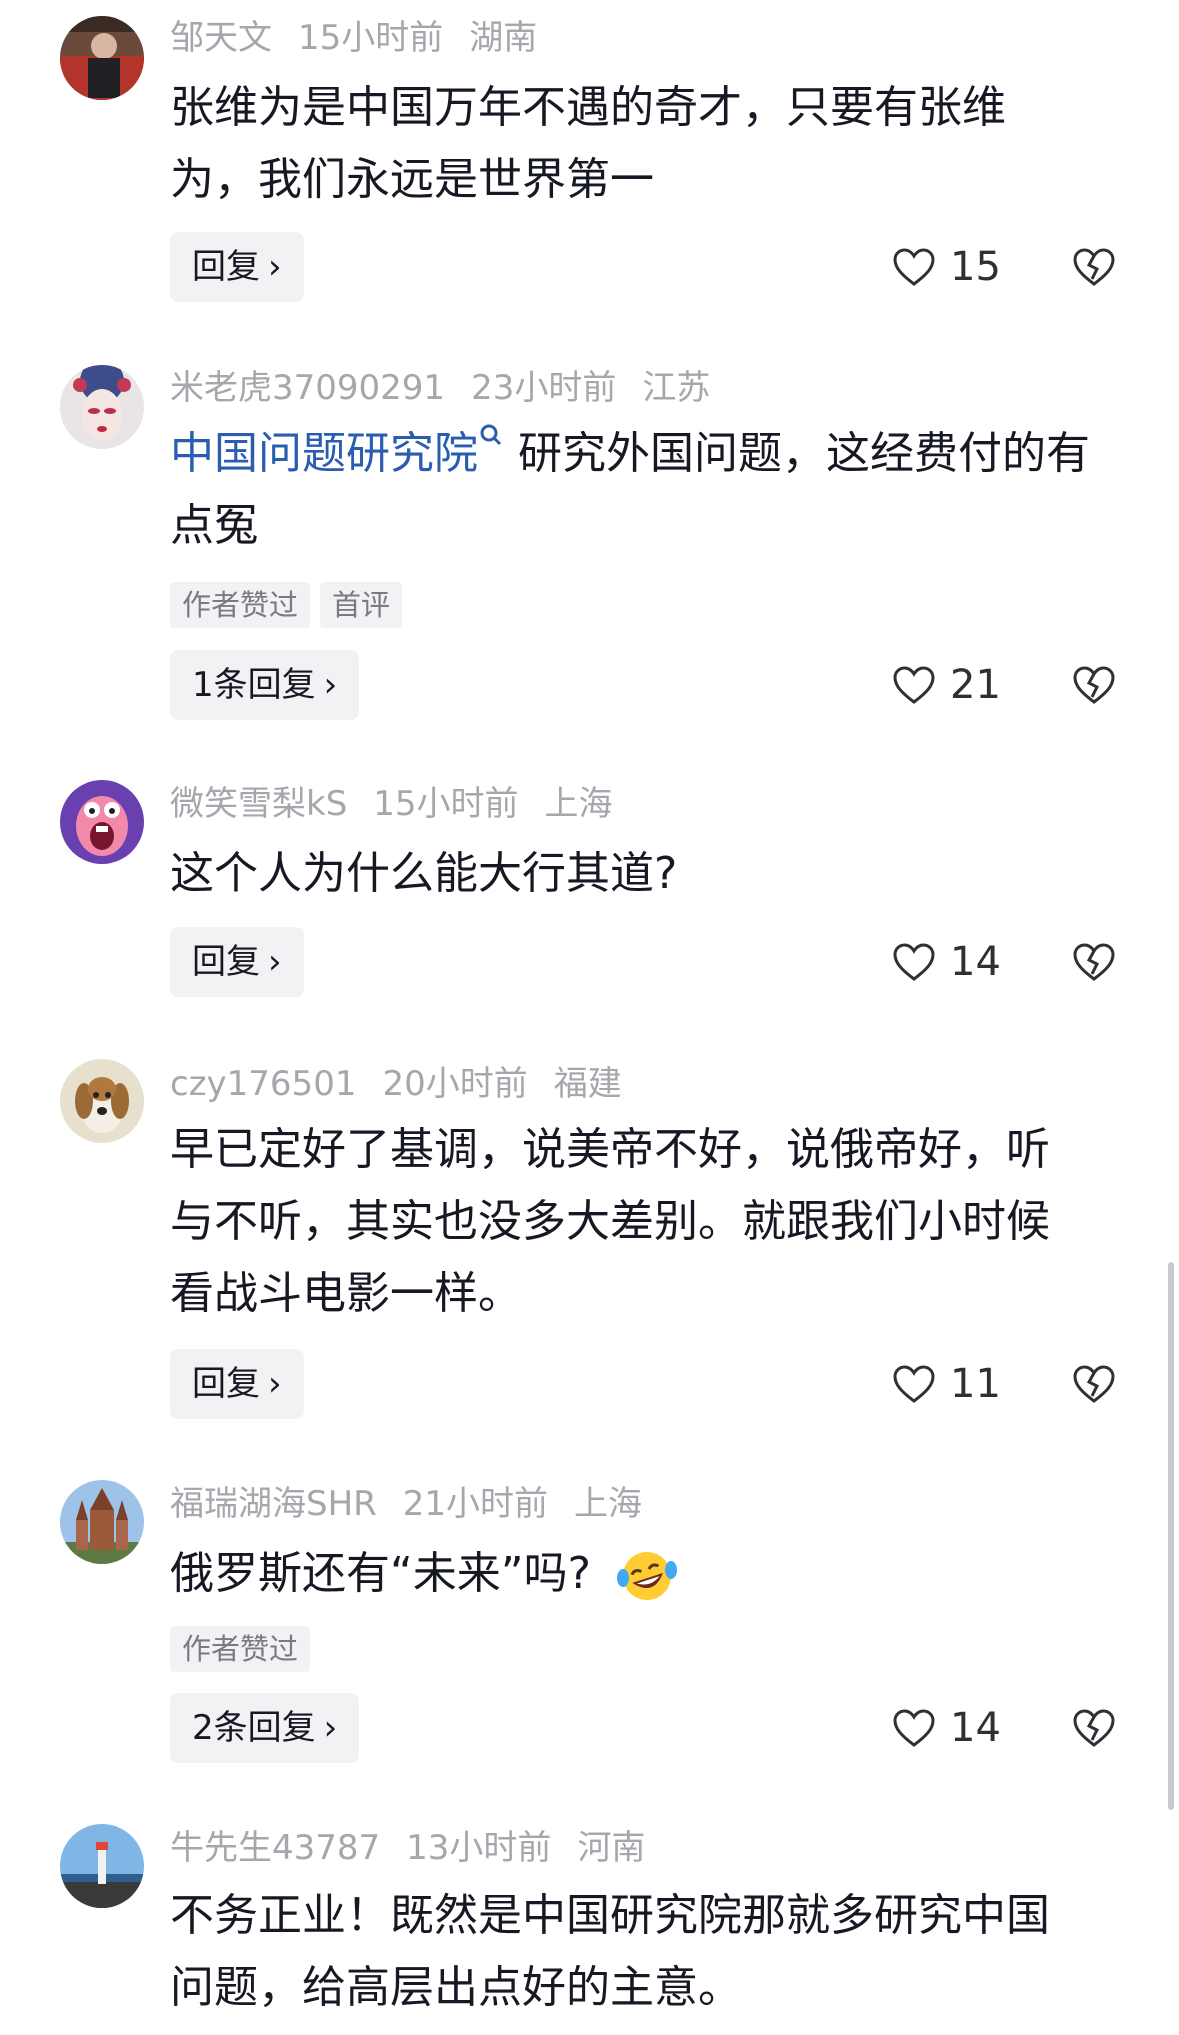  I want to click on tag-first-comment: 首评, so click(361, 605).